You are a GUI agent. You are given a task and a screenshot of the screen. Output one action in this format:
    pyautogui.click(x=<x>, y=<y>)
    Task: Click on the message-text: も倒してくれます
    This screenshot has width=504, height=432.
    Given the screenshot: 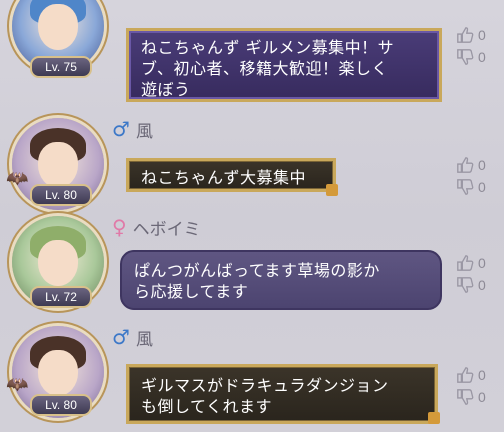 What is the action you would take?
    pyautogui.click(x=207, y=406)
    